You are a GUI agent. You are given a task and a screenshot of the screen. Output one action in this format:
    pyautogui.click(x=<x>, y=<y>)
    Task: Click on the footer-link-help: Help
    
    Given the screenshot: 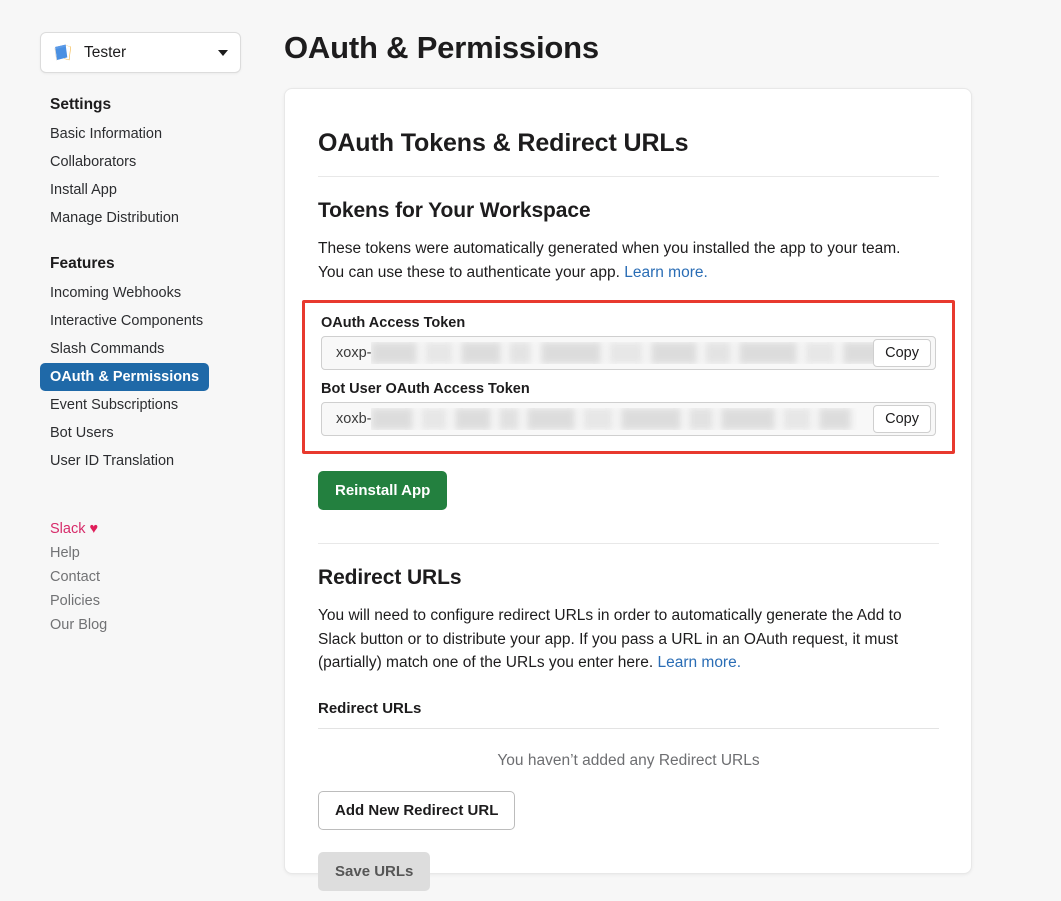 What is the action you would take?
    pyautogui.click(x=162, y=553)
    